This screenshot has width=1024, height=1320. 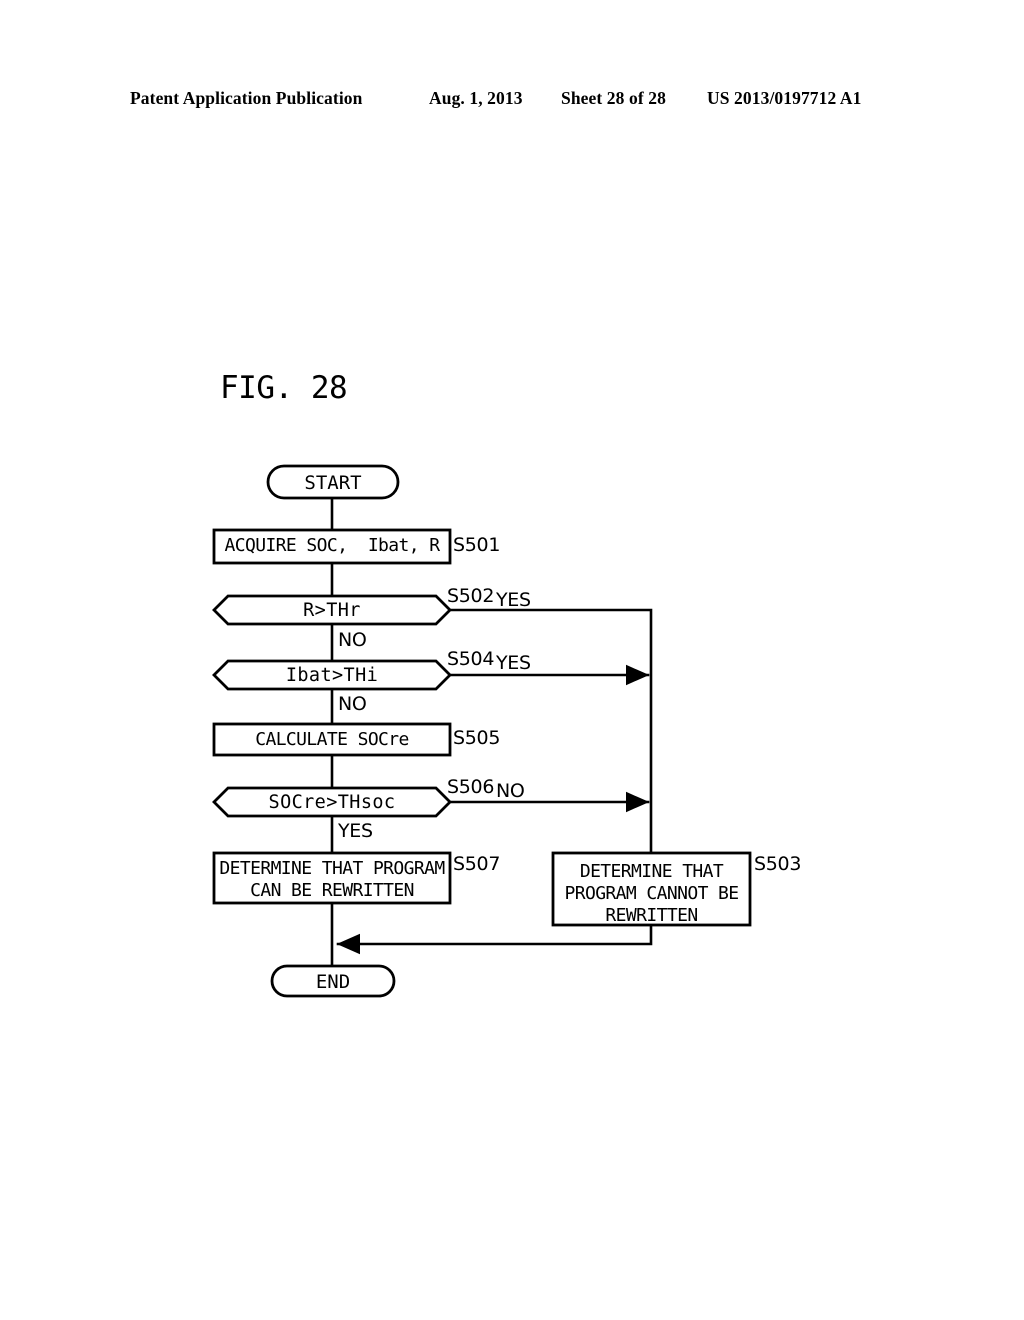 I want to click on node-s506, so click(x=332, y=802).